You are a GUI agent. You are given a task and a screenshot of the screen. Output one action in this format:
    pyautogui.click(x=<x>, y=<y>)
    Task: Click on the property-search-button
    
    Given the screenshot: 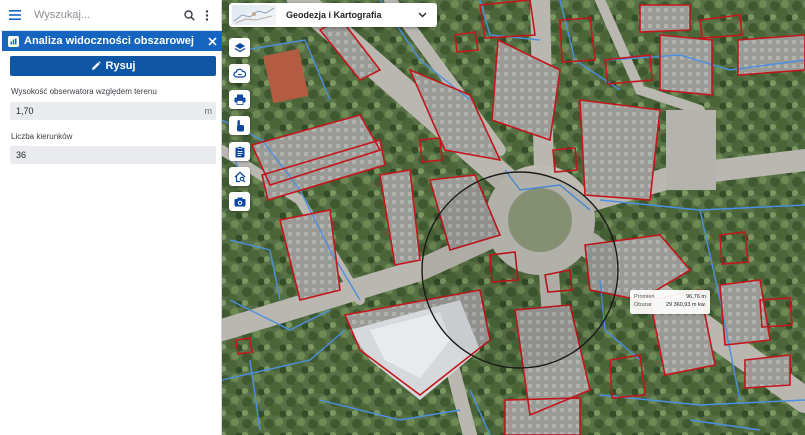 What is the action you would take?
    pyautogui.click(x=239, y=176)
    